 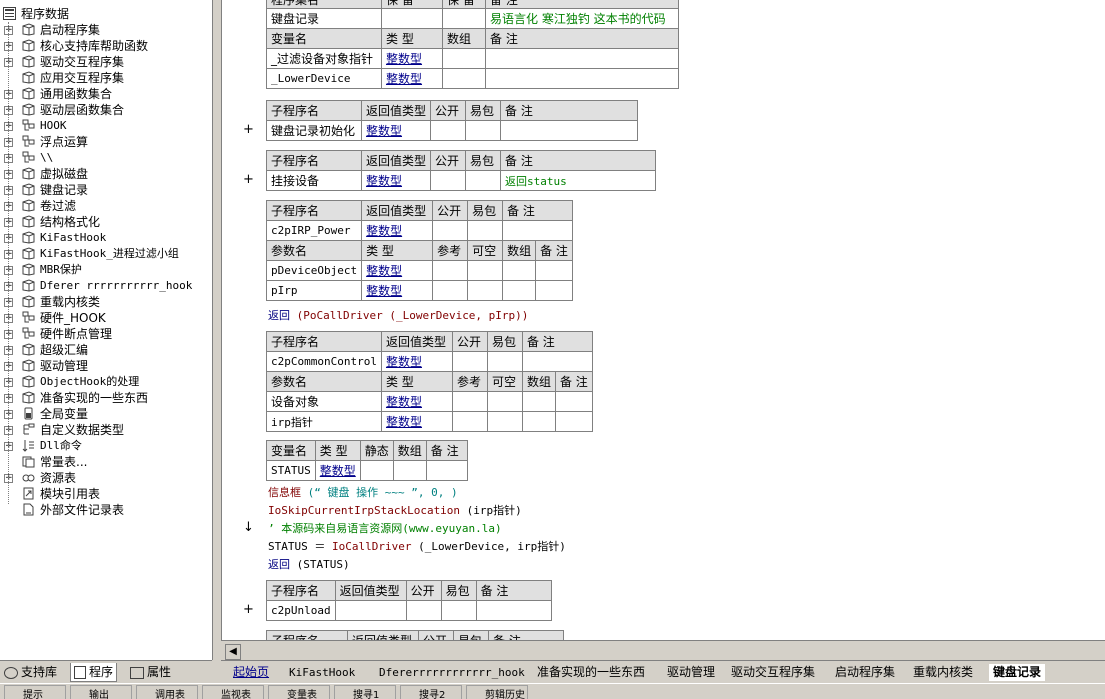 What do you see at coordinates (663, 650) in the screenshot?
I see `horizontal-scrollbar: ◀` at bounding box center [663, 650].